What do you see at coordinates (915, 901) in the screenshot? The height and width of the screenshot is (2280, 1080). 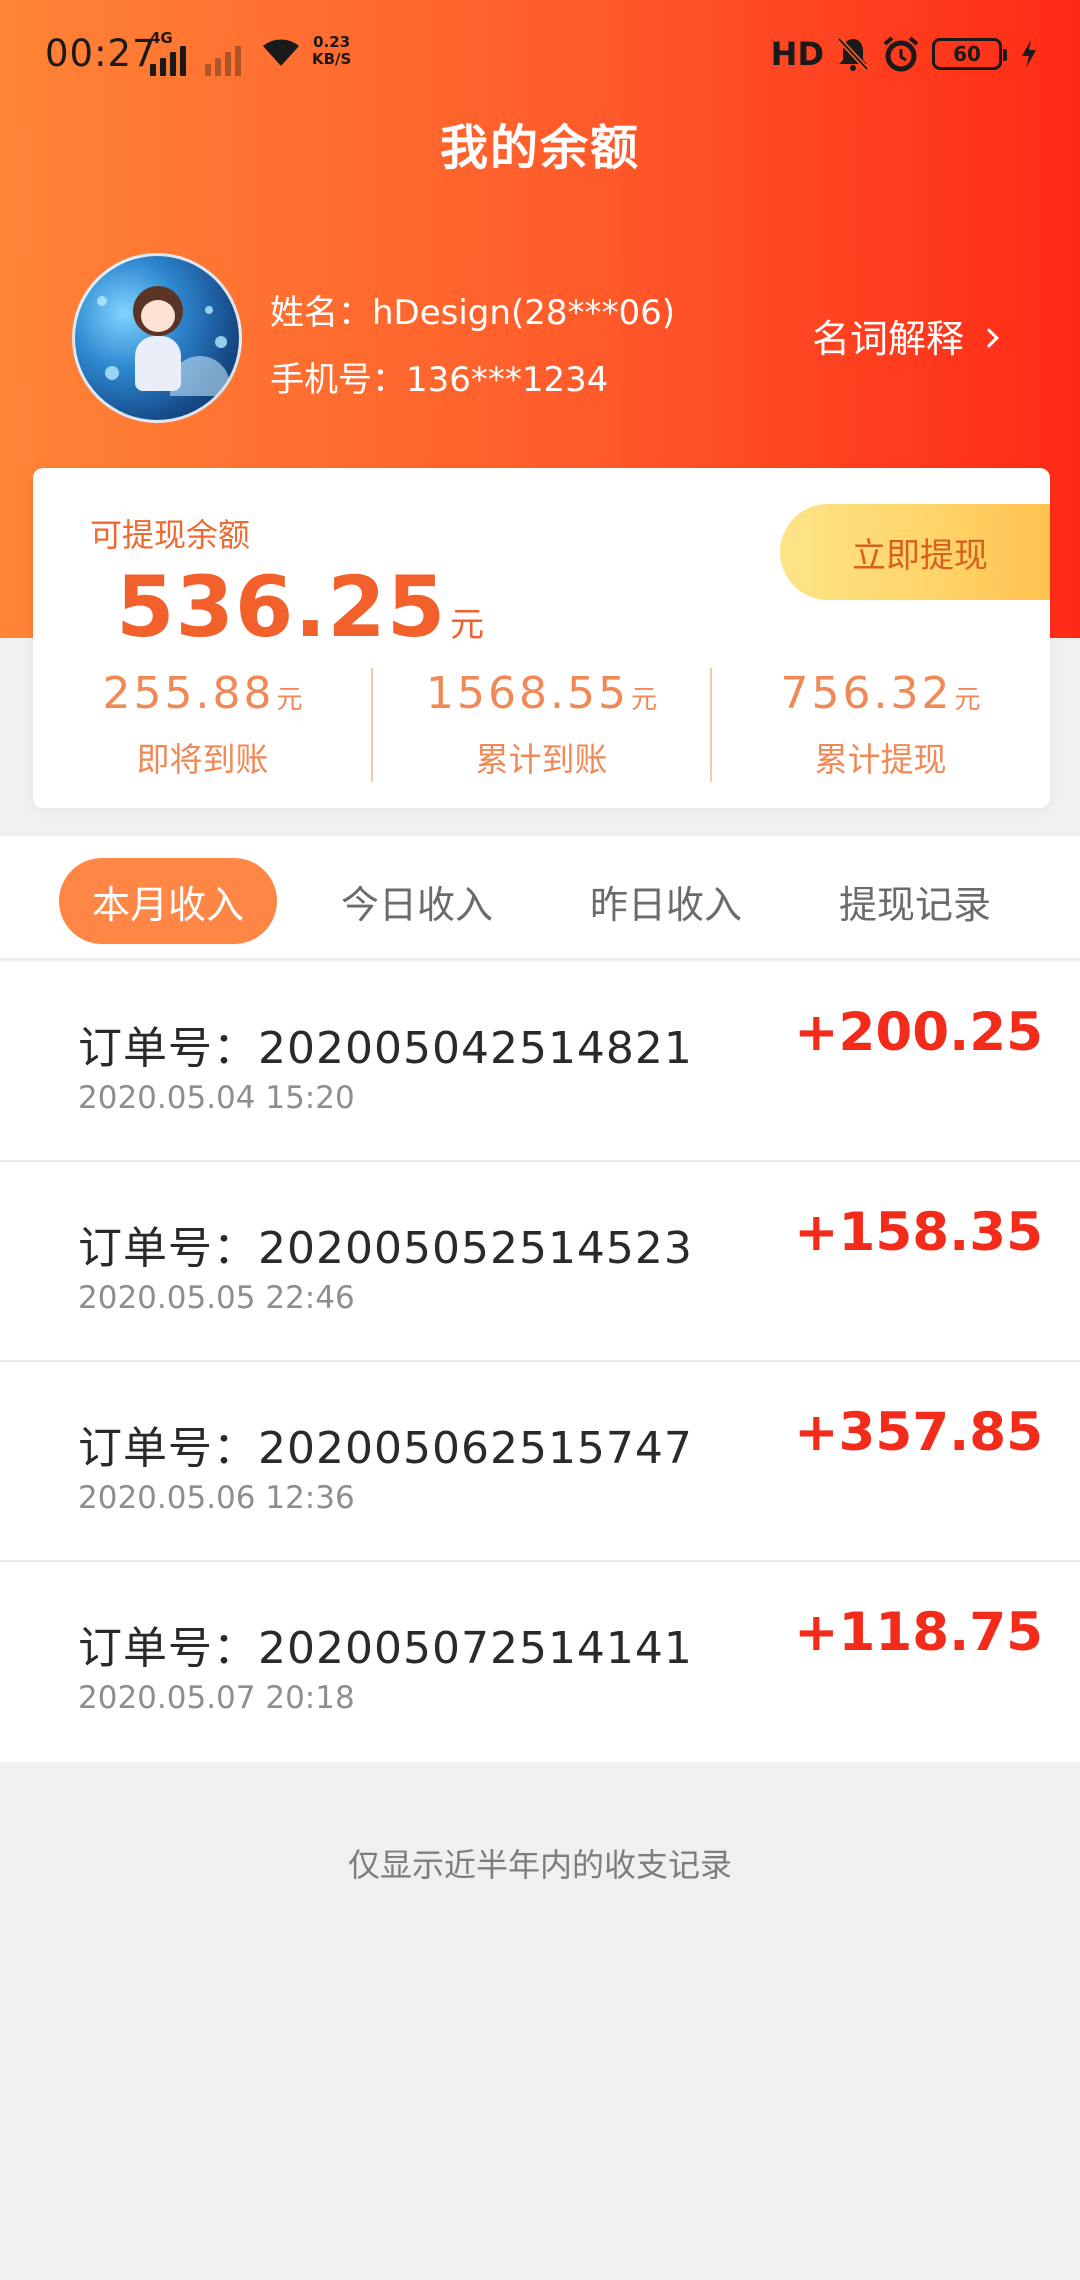 I see `tab-withdraw-records: 提现记录` at bounding box center [915, 901].